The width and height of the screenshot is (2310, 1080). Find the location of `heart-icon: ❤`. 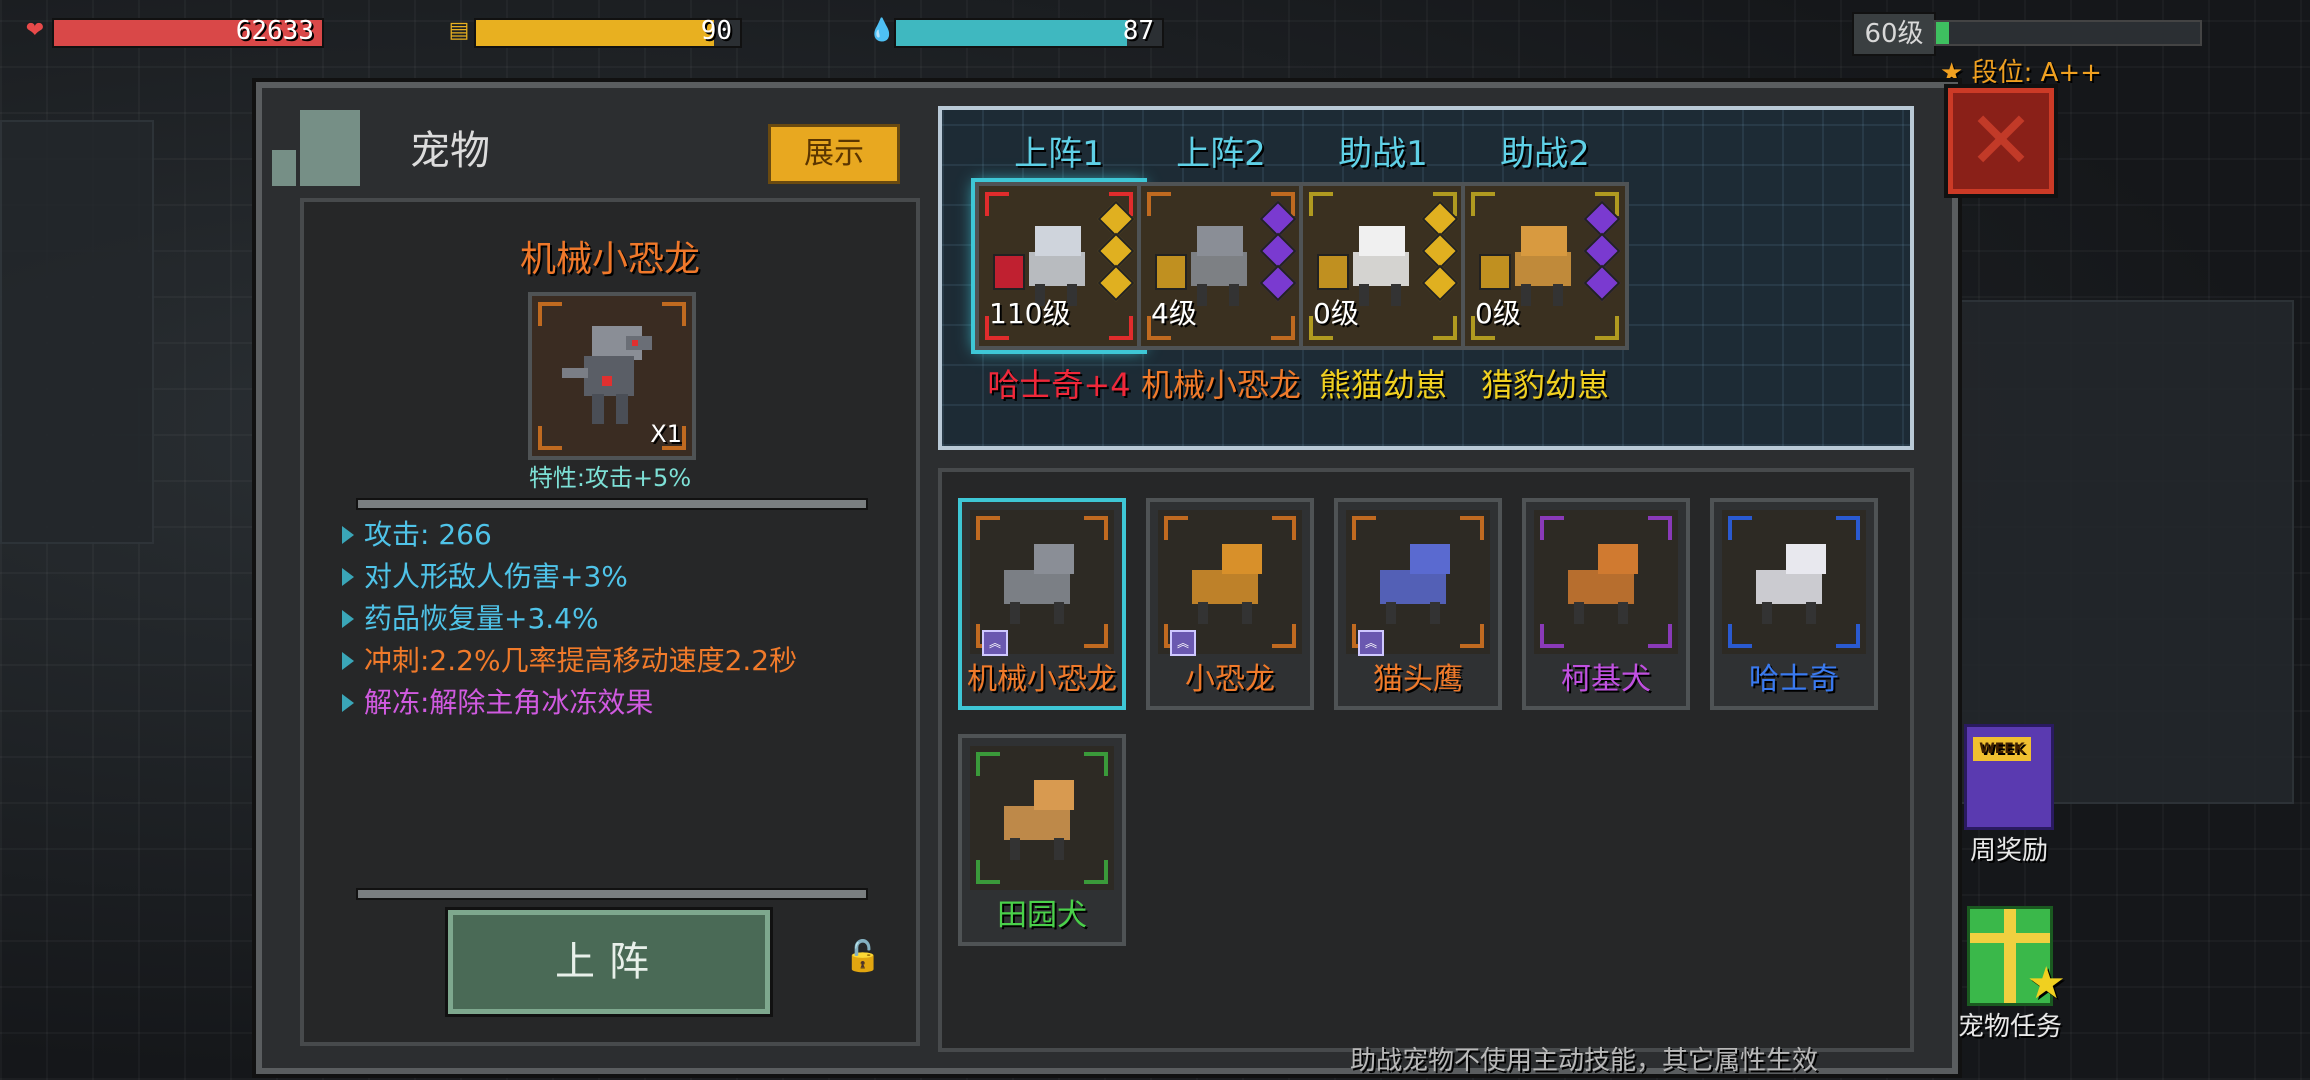

heart-icon: ❤ is located at coordinates (35, 30).